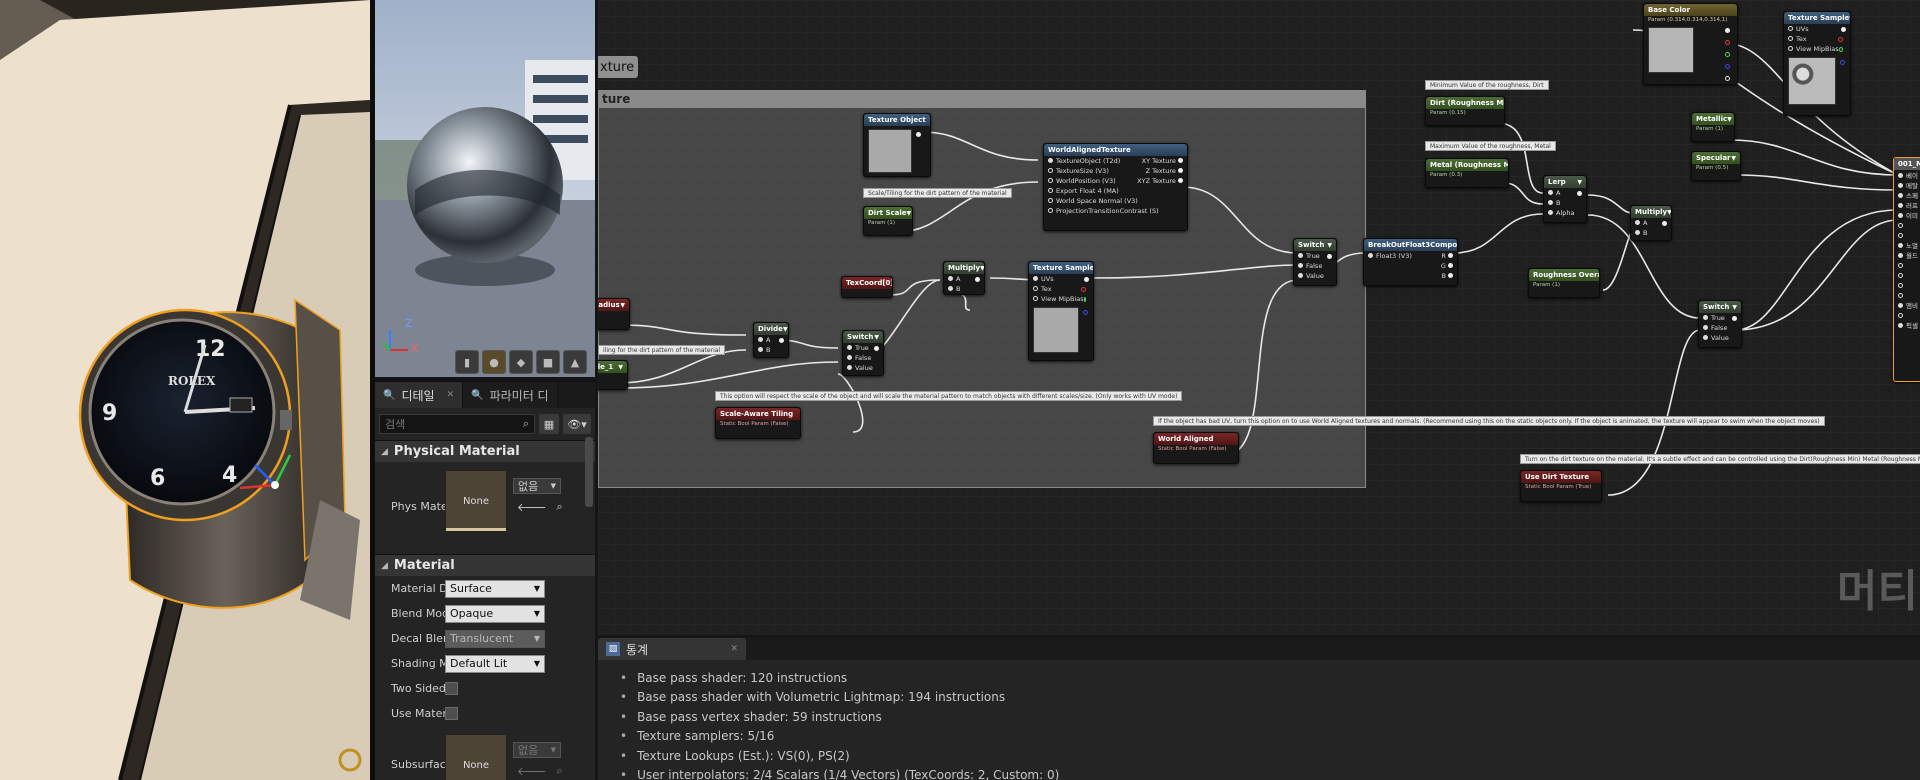 The width and height of the screenshot is (1920, 780). What do you see at coordinates (467, 362) in the screenshot?
I see `cylinder-preview-button: ▮` at bounding box center [467, 362].